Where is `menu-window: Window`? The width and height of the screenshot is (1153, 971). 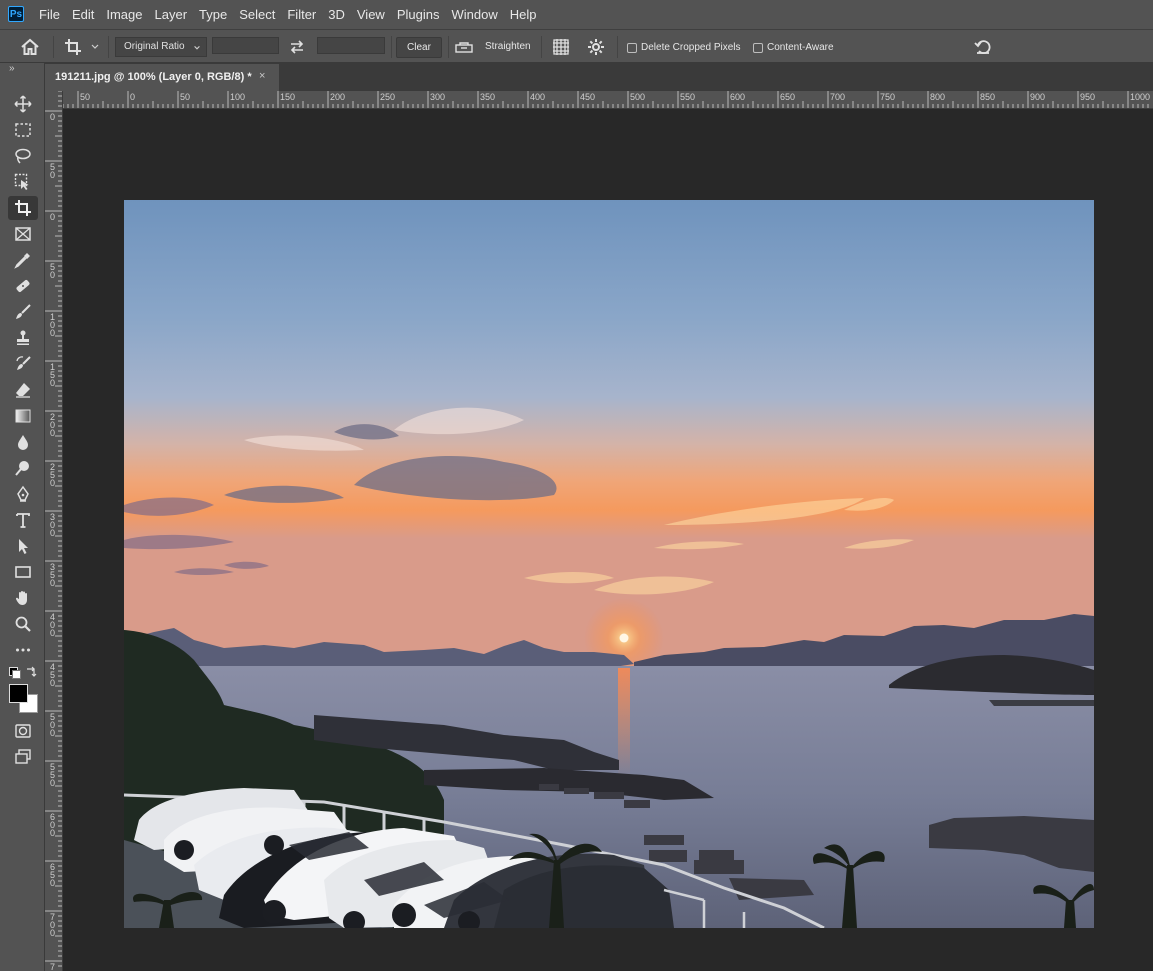
menu-window: Window is located at coordinates (474, 14).